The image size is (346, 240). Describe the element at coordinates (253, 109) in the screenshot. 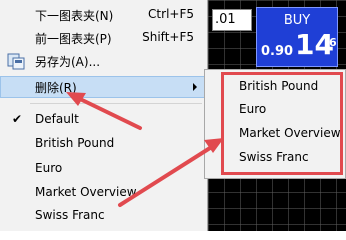

I see `submenu-item-label: Euro` at that location.